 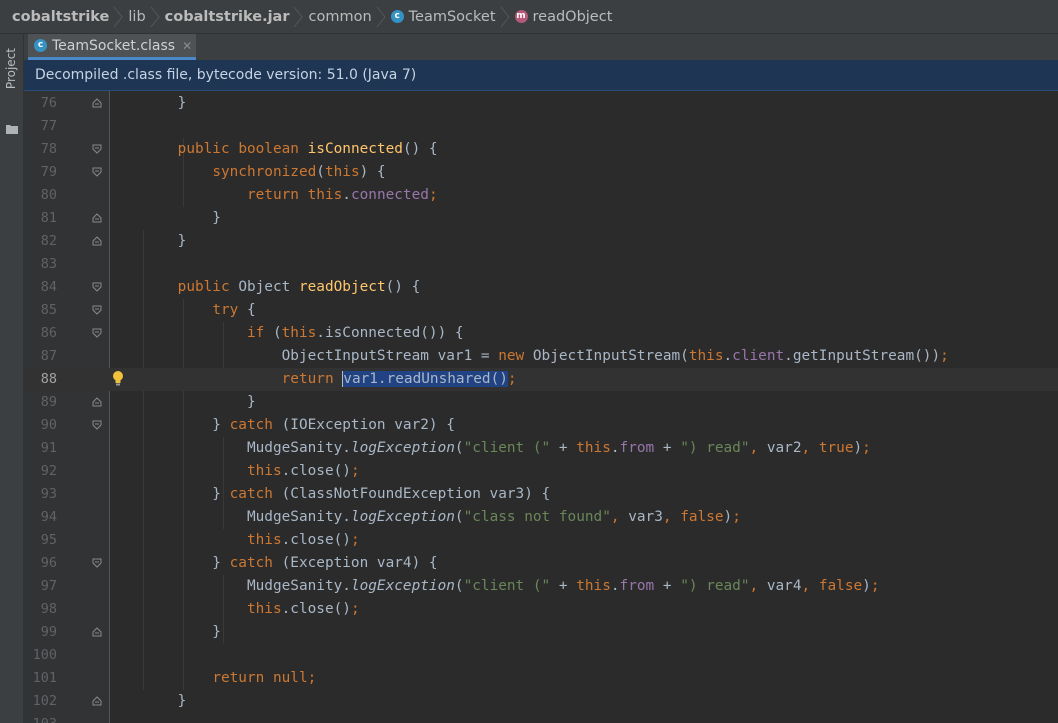 What do you see at coordinates (541, 195) in the screenshot?
I see `code-line: 80 return this.connected;` at bounding box center [541, 195].